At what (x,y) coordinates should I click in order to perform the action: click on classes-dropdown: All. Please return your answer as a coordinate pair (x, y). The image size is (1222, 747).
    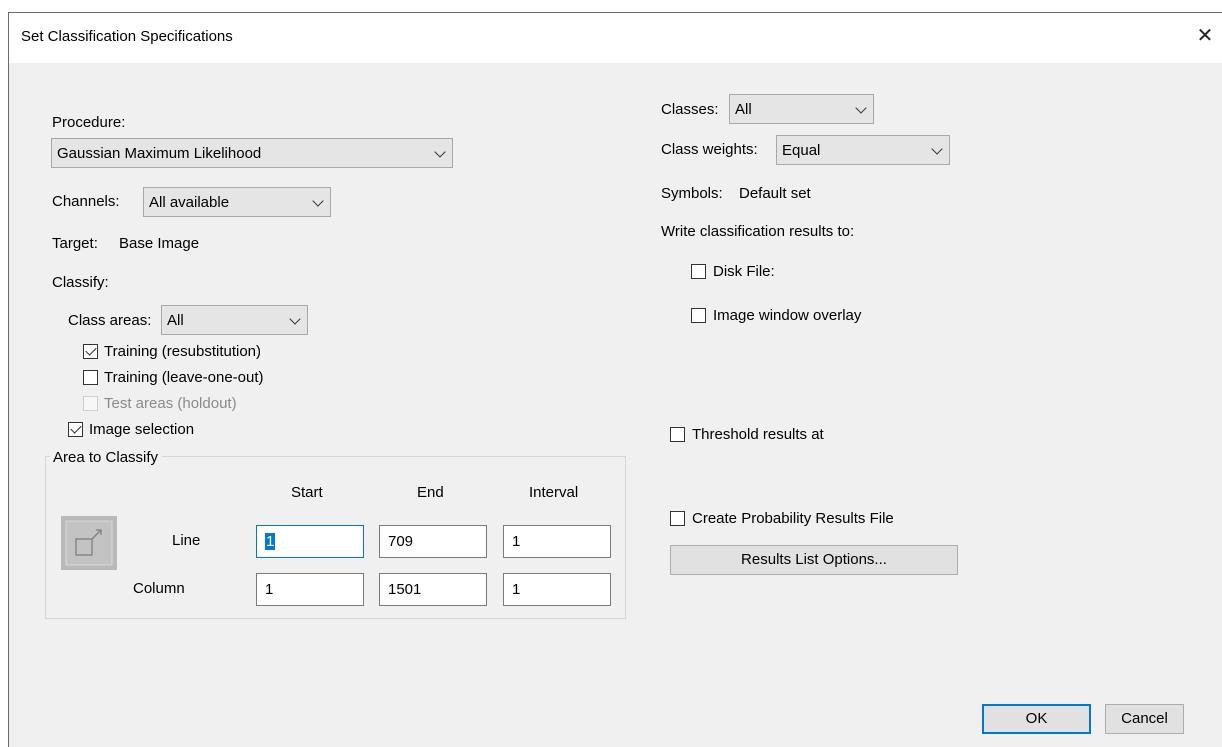
    Looking at the image, I should click on (801, 109).